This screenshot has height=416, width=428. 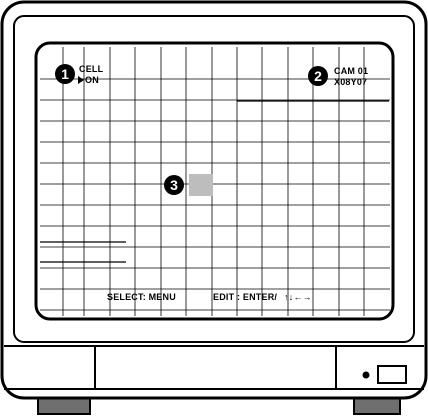 What do you see at coordinates (201, 185) in the screenshot?
I see `selected-cell` at bounding box center [201, 185].